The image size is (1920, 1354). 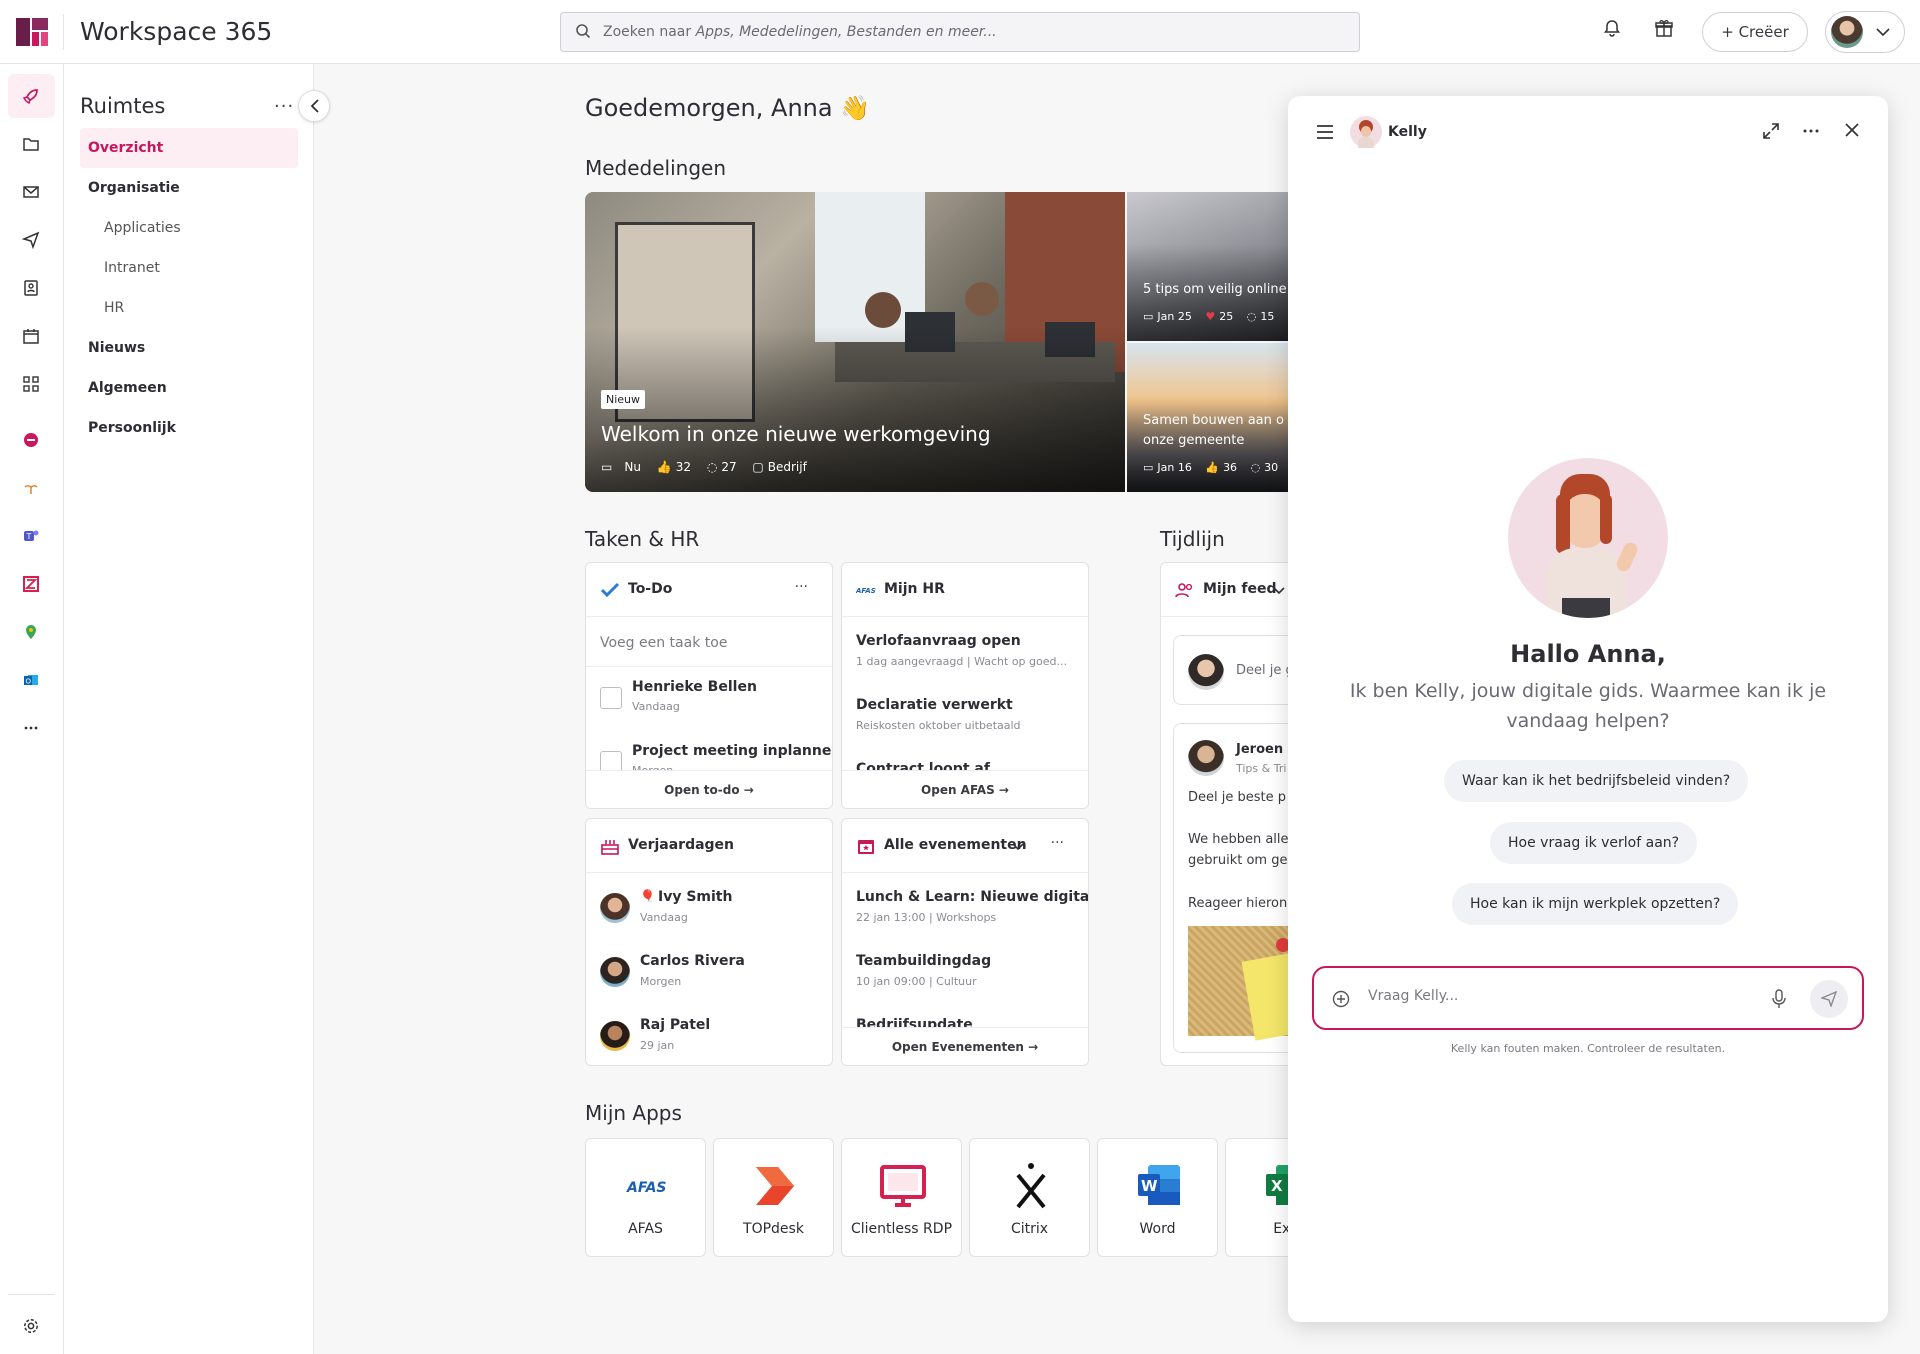 What do you see at coordinates (1829, 999) in the screenshot?
I see `send-button` at bounding box center [1829, 999].